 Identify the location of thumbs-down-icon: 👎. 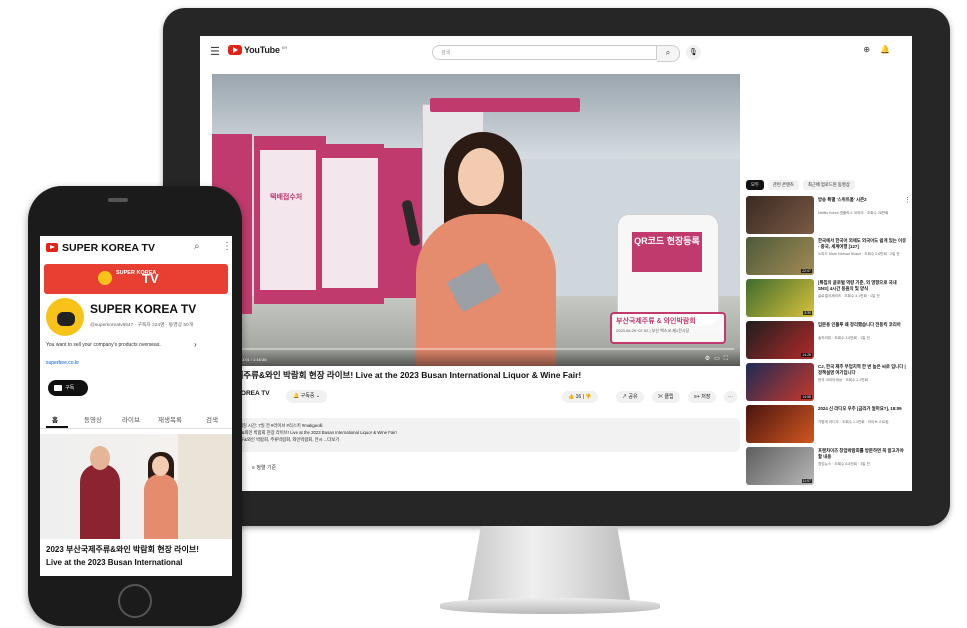
(588, 397).